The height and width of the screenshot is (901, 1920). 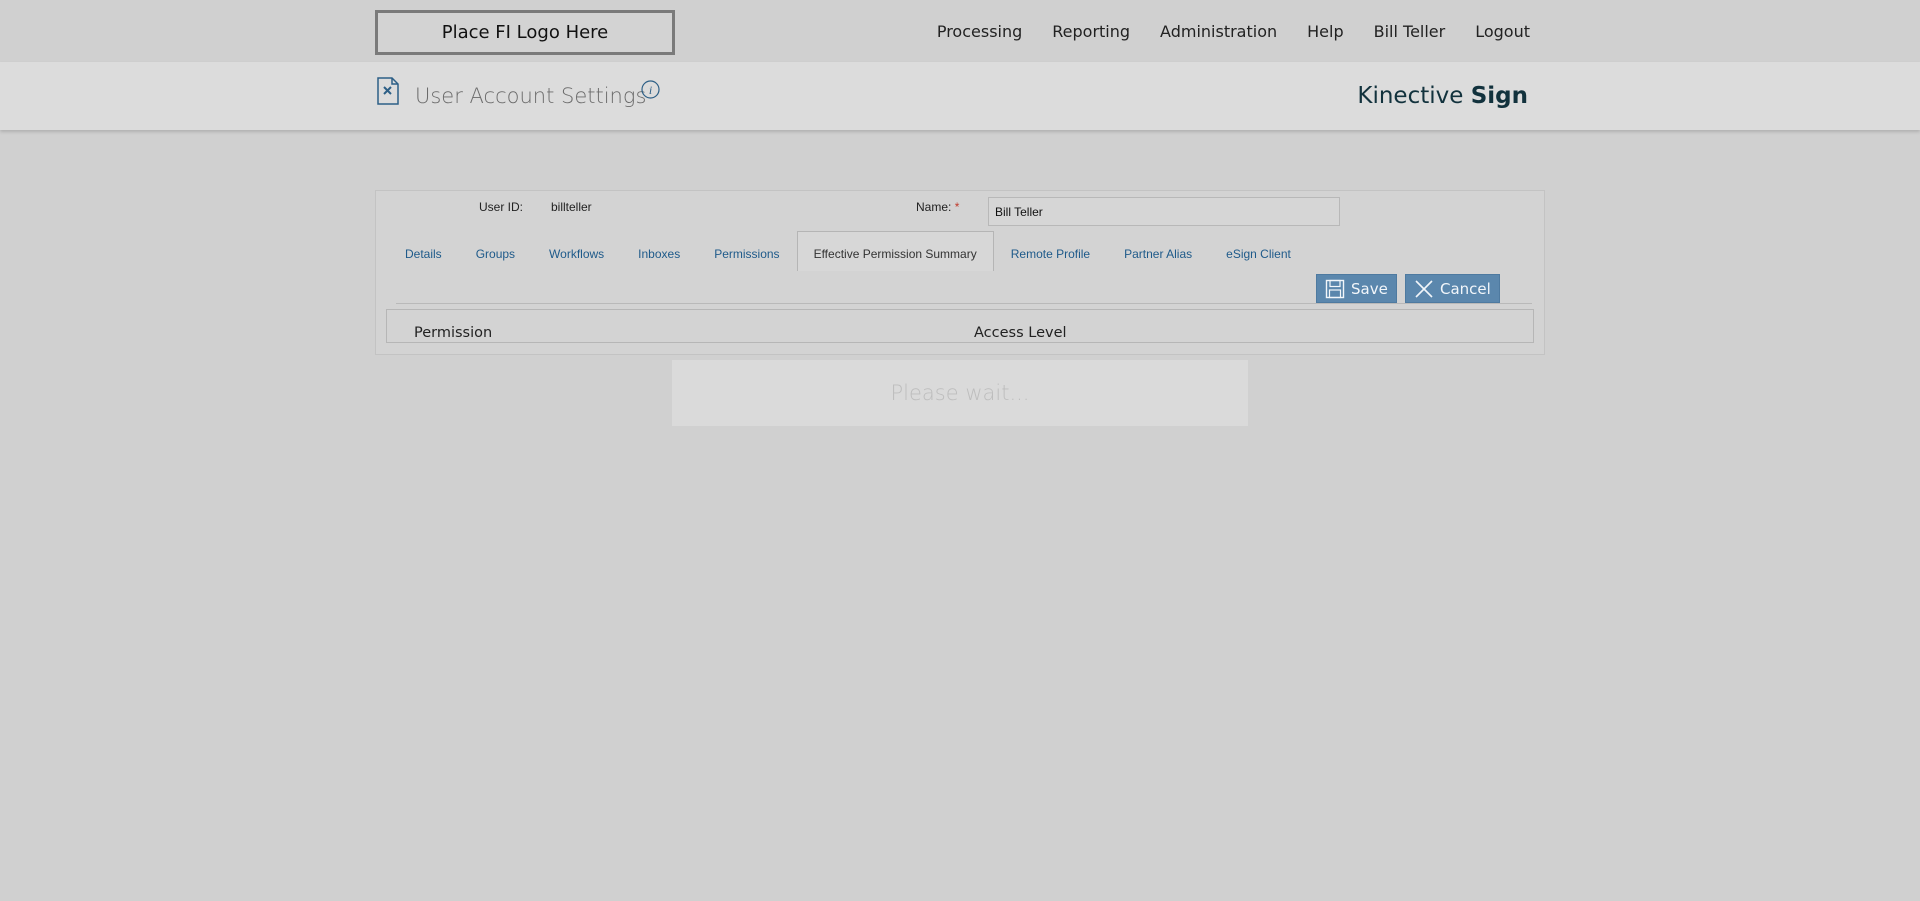 What do you see at coordinates (1091, 31) in the screenshot?
I see `nav-reporting: Reporting` at bounding box center [1091, 31].